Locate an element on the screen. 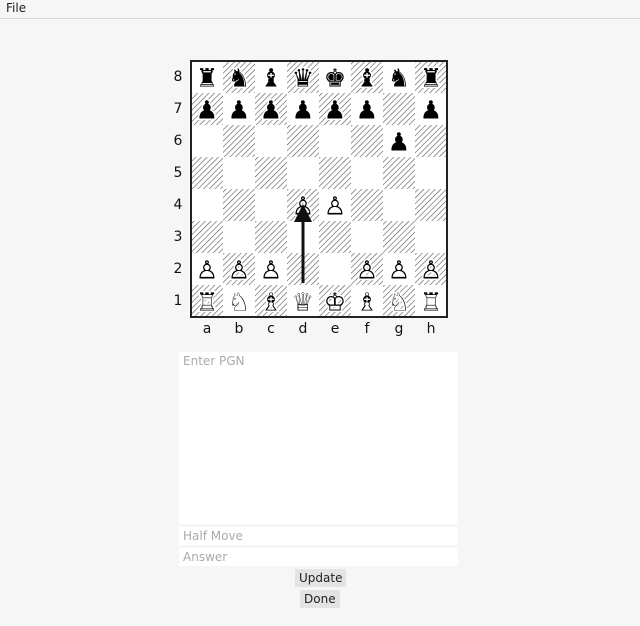  file-label-b: b is located at coordinates (239, 329).